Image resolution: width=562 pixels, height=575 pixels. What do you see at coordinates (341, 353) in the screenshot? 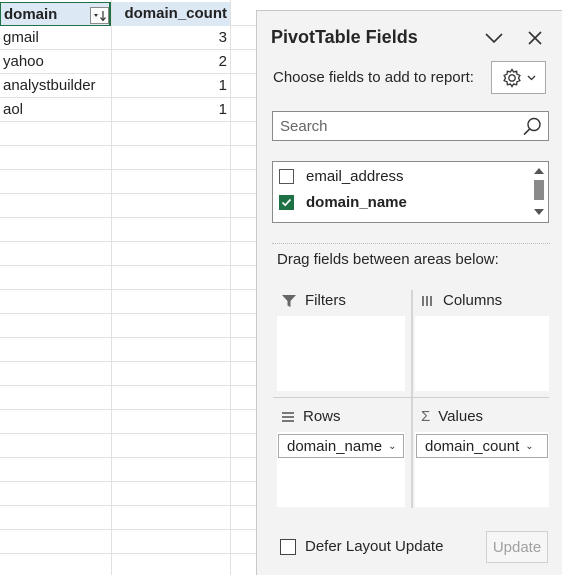
I see `filters-drop-area` at bounding box center [341, 353].